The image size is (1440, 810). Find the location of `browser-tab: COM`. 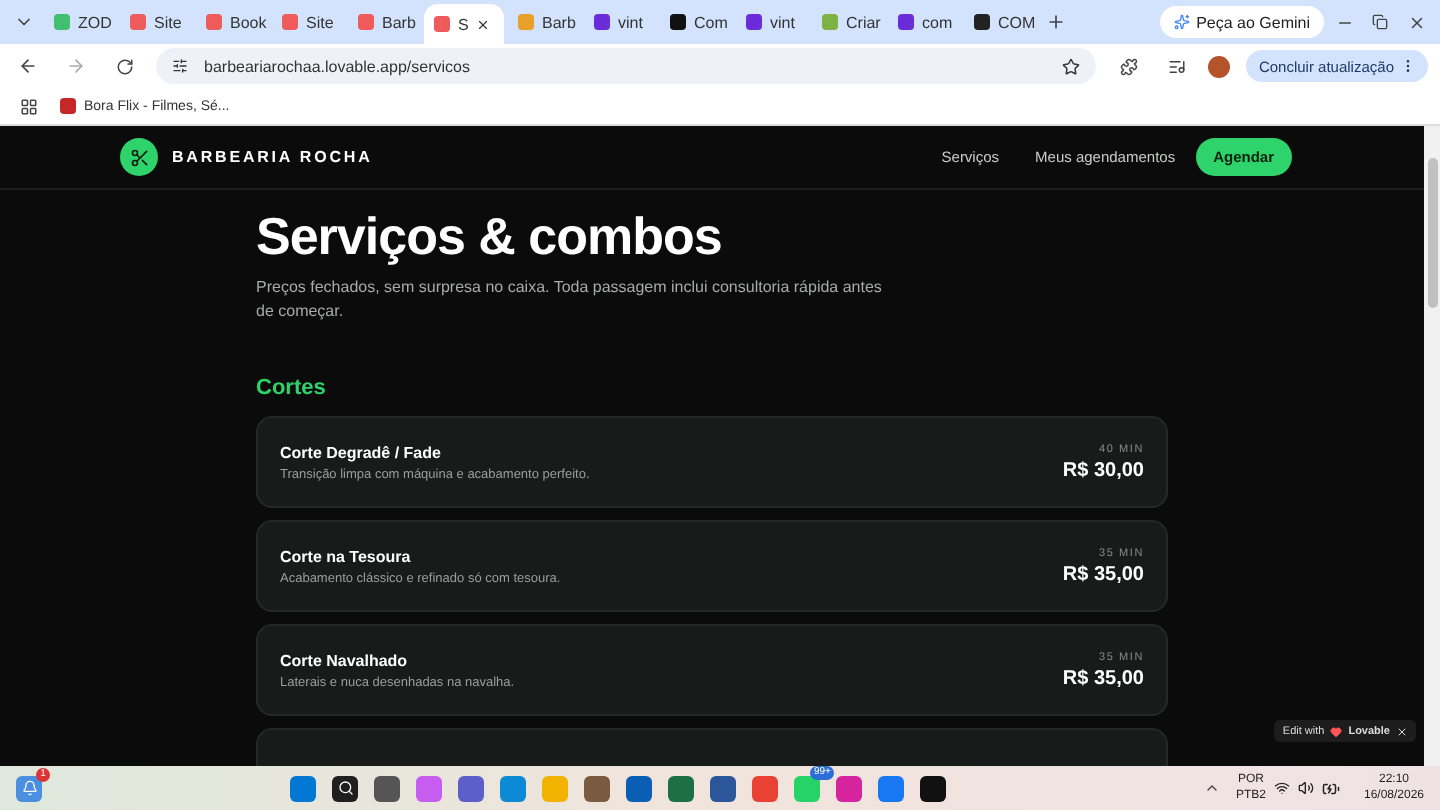

browser-tab: COM is located at coordinates (1000, 22).